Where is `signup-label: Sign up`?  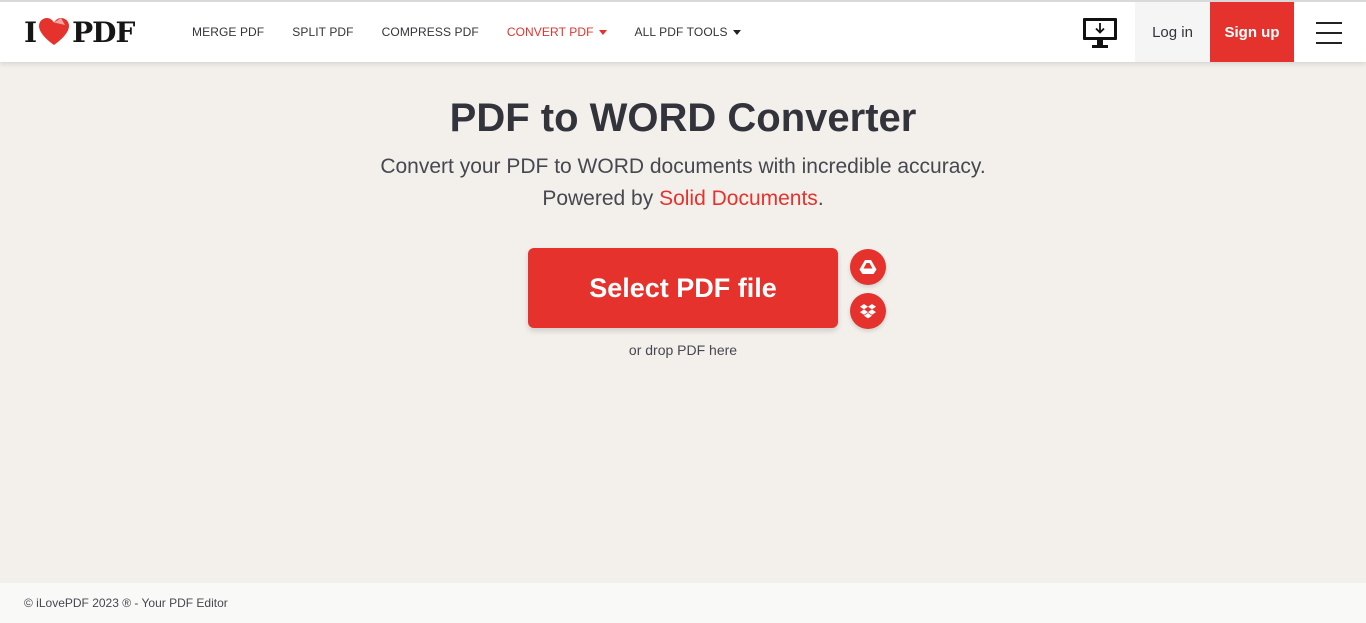 signup-label: Sign up is located at coordinates (1252, 32).